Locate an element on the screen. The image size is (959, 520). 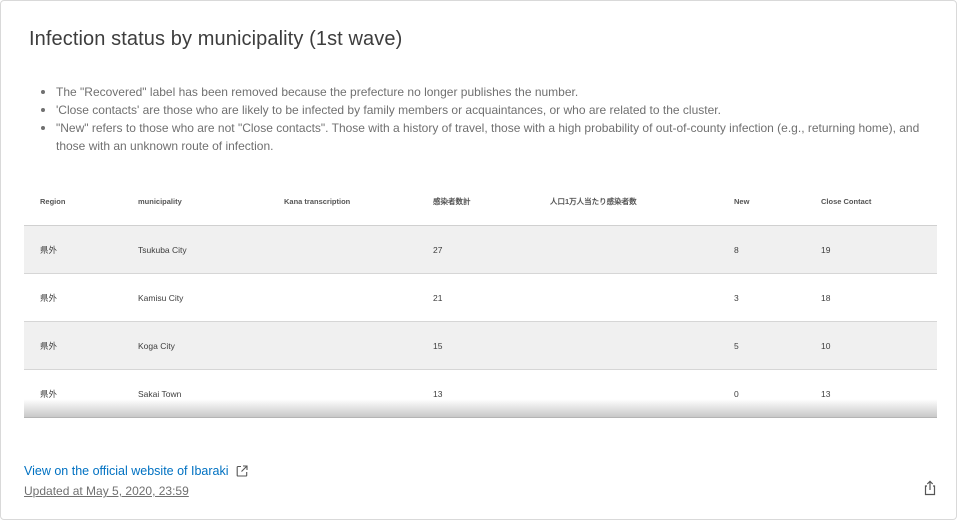
official-website-link: View on the official website of Ibaraki is located at coordinates (136, 472).